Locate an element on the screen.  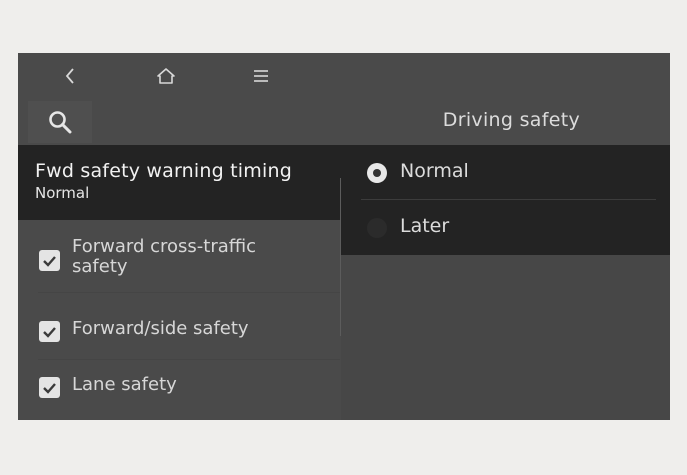
back-button is located at coordinates (70, 76).